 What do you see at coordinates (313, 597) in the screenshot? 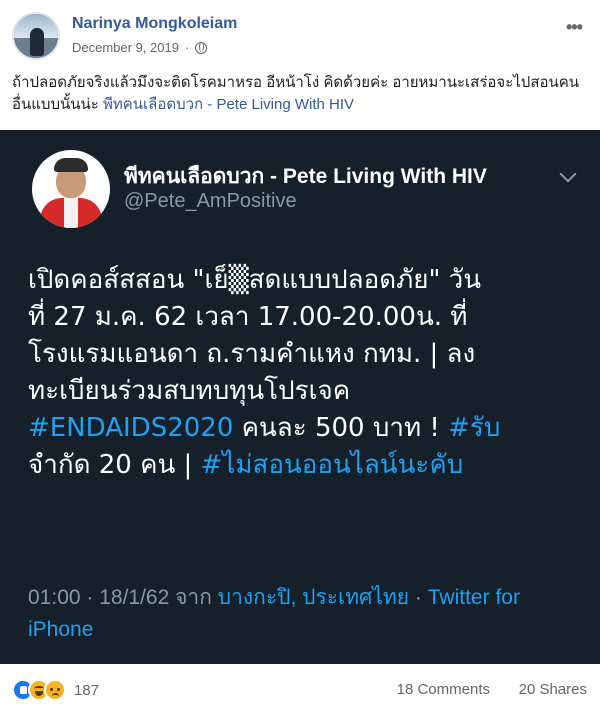
I see `tweet-location: บางกะปิ, ประเทศไทย` at bounding box center [313, 597].